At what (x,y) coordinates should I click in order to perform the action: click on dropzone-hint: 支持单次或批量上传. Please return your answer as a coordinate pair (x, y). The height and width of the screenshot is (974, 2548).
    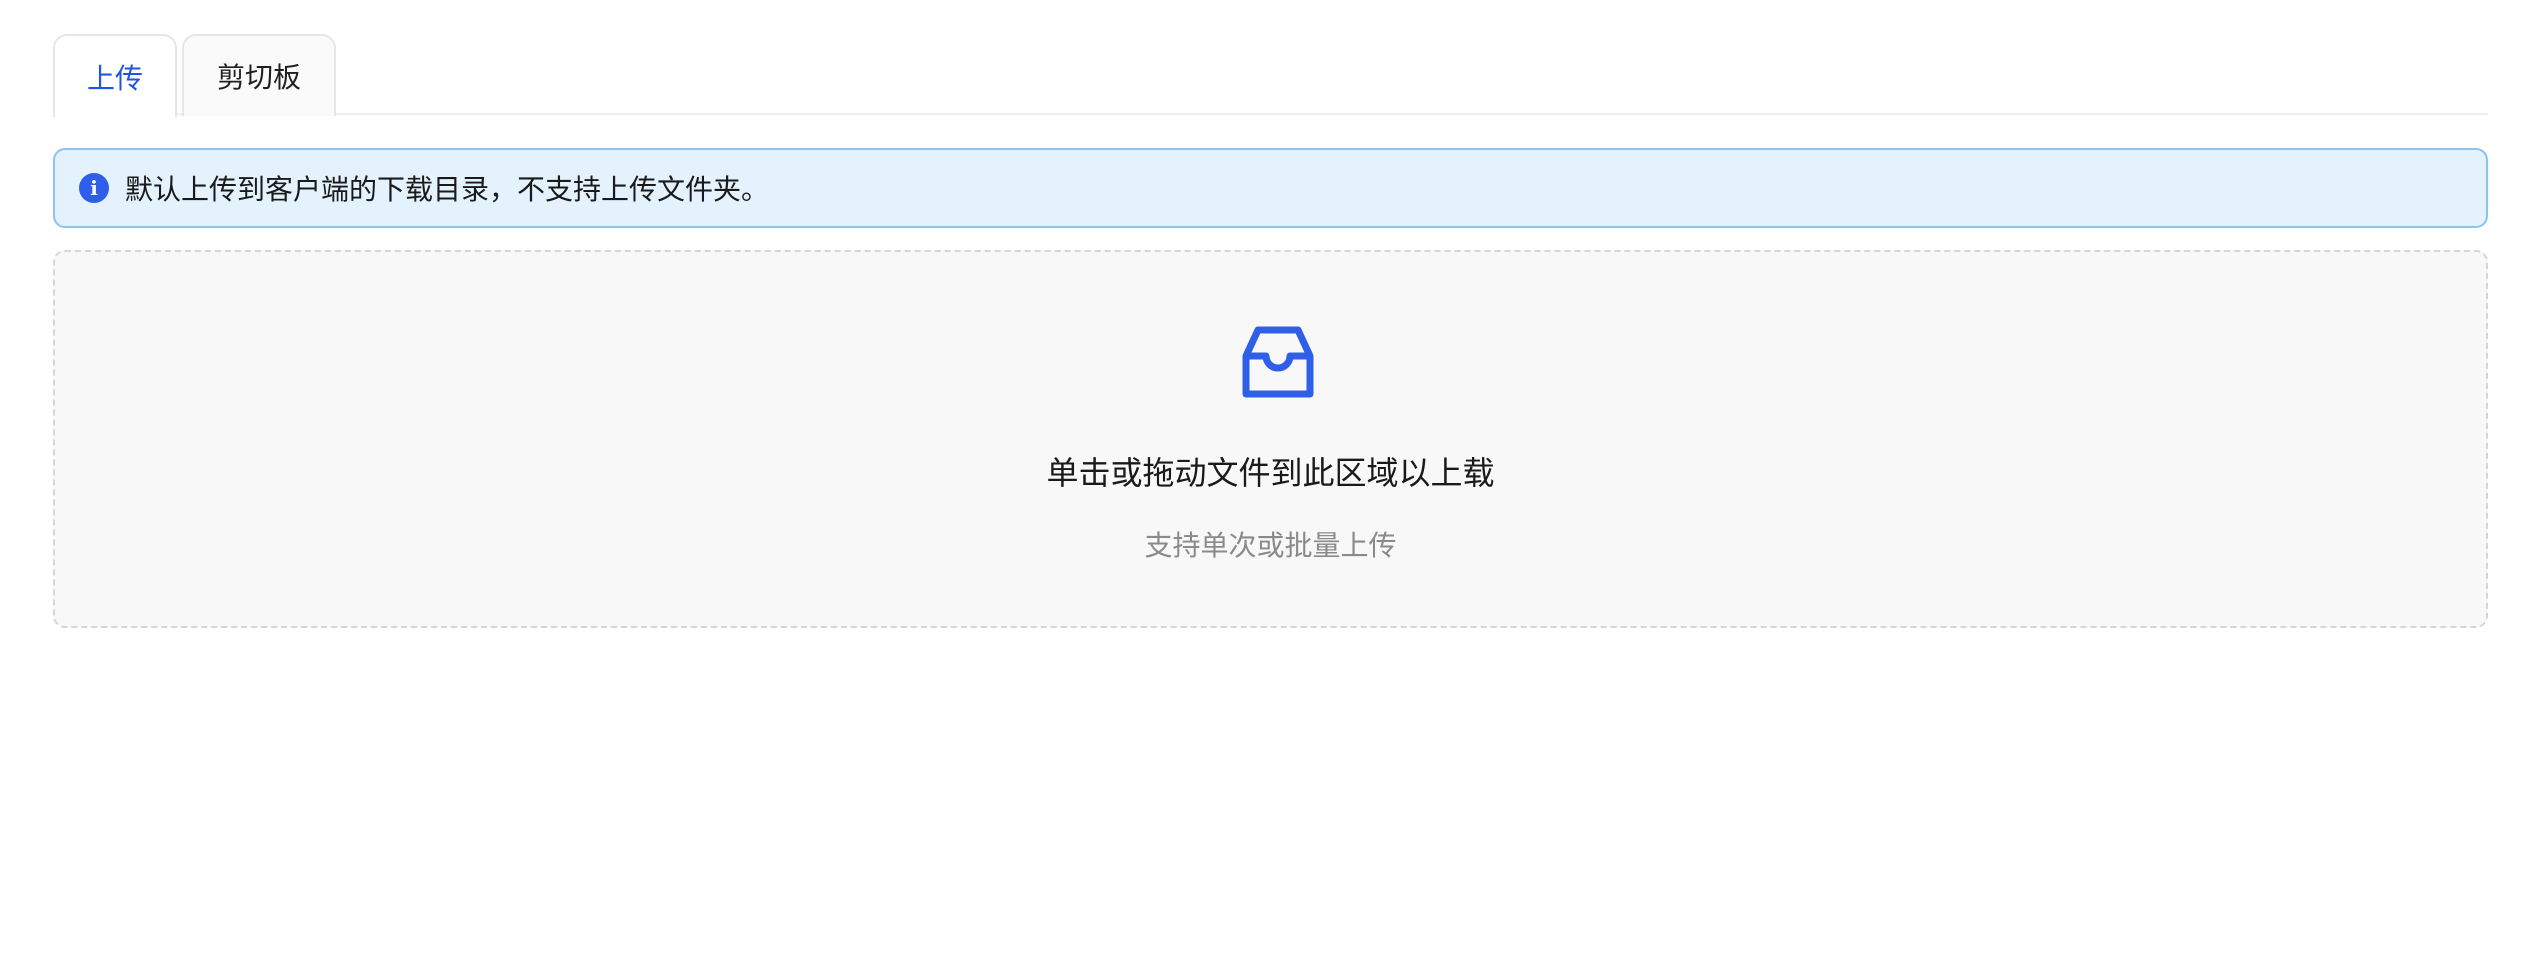
    Looking at the image, I should click on (1270, 545).